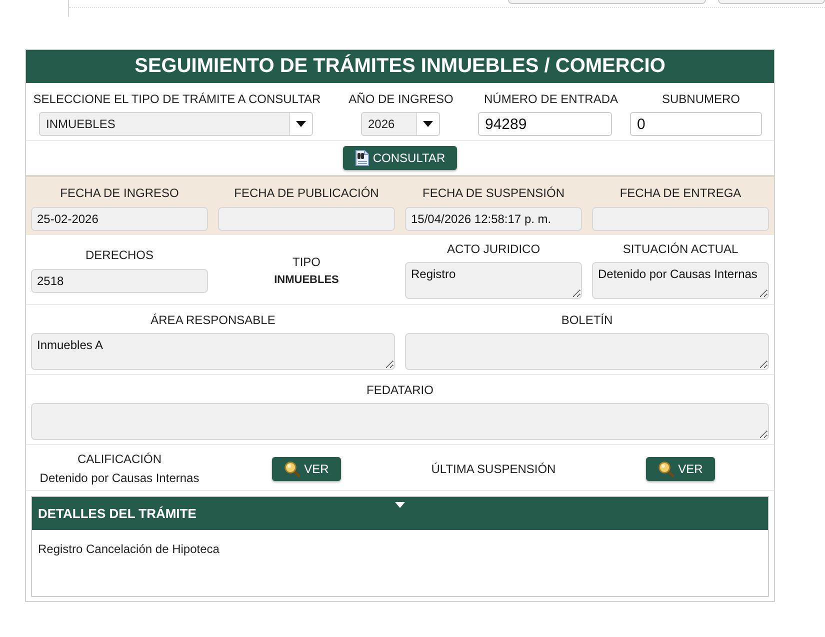 This screenshot has height=637, width=825. I want to click on document-binoculars-icon, so click(361, 158).